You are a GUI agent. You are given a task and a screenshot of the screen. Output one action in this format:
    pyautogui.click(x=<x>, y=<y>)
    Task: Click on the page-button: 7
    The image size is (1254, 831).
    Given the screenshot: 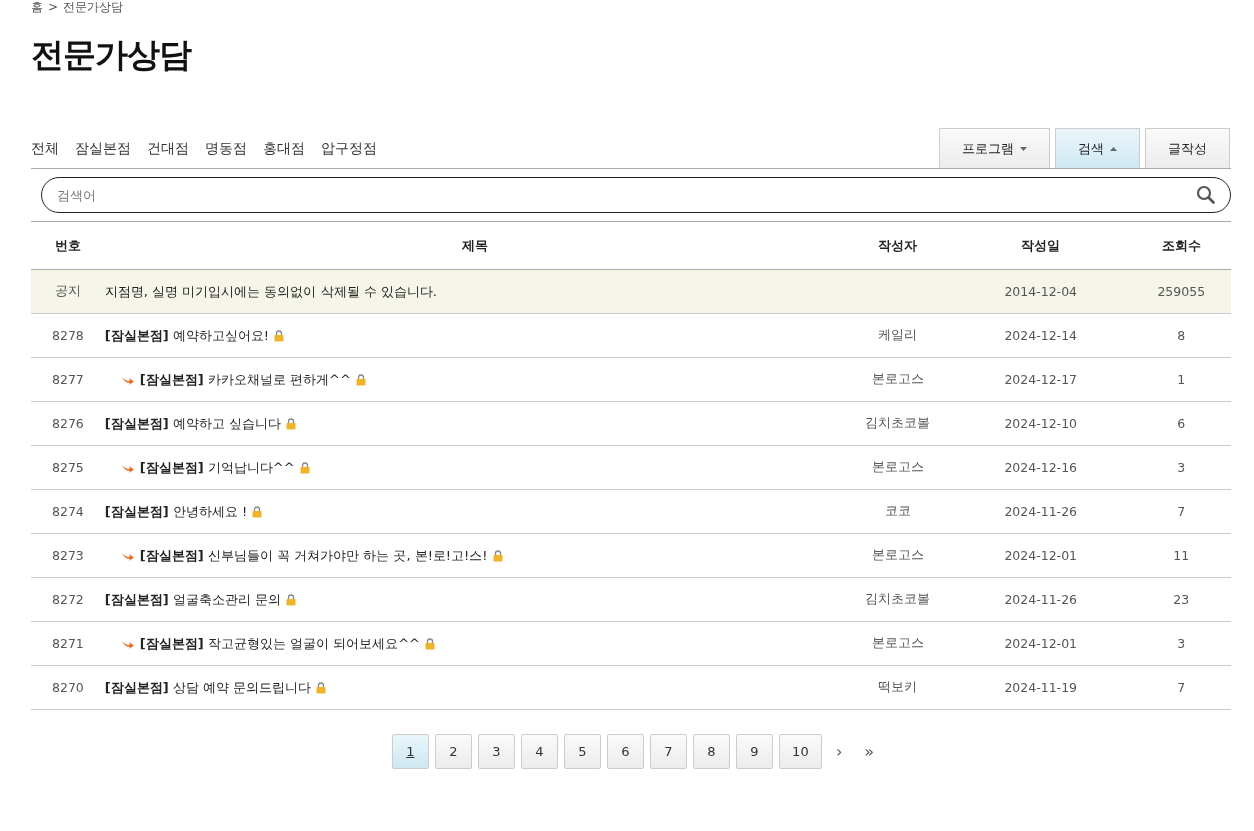 What is the action you would take?
    pyautogui.click(x=668, y=751)
    